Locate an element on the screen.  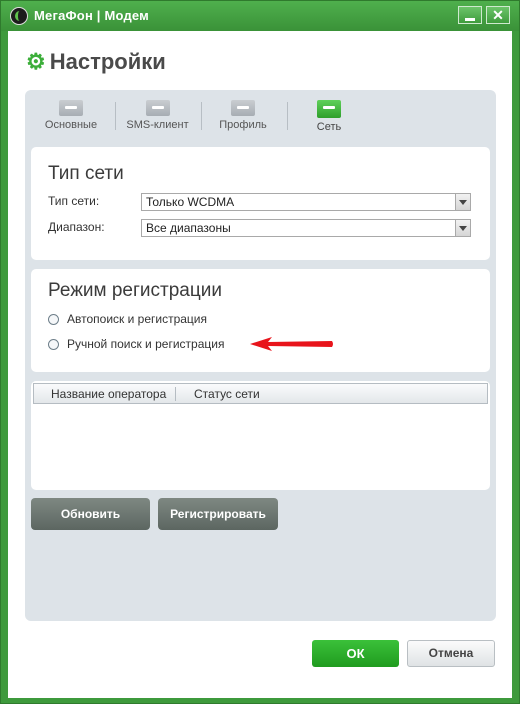
gear-icon: ⚙ is located at coordinates (36, 61).